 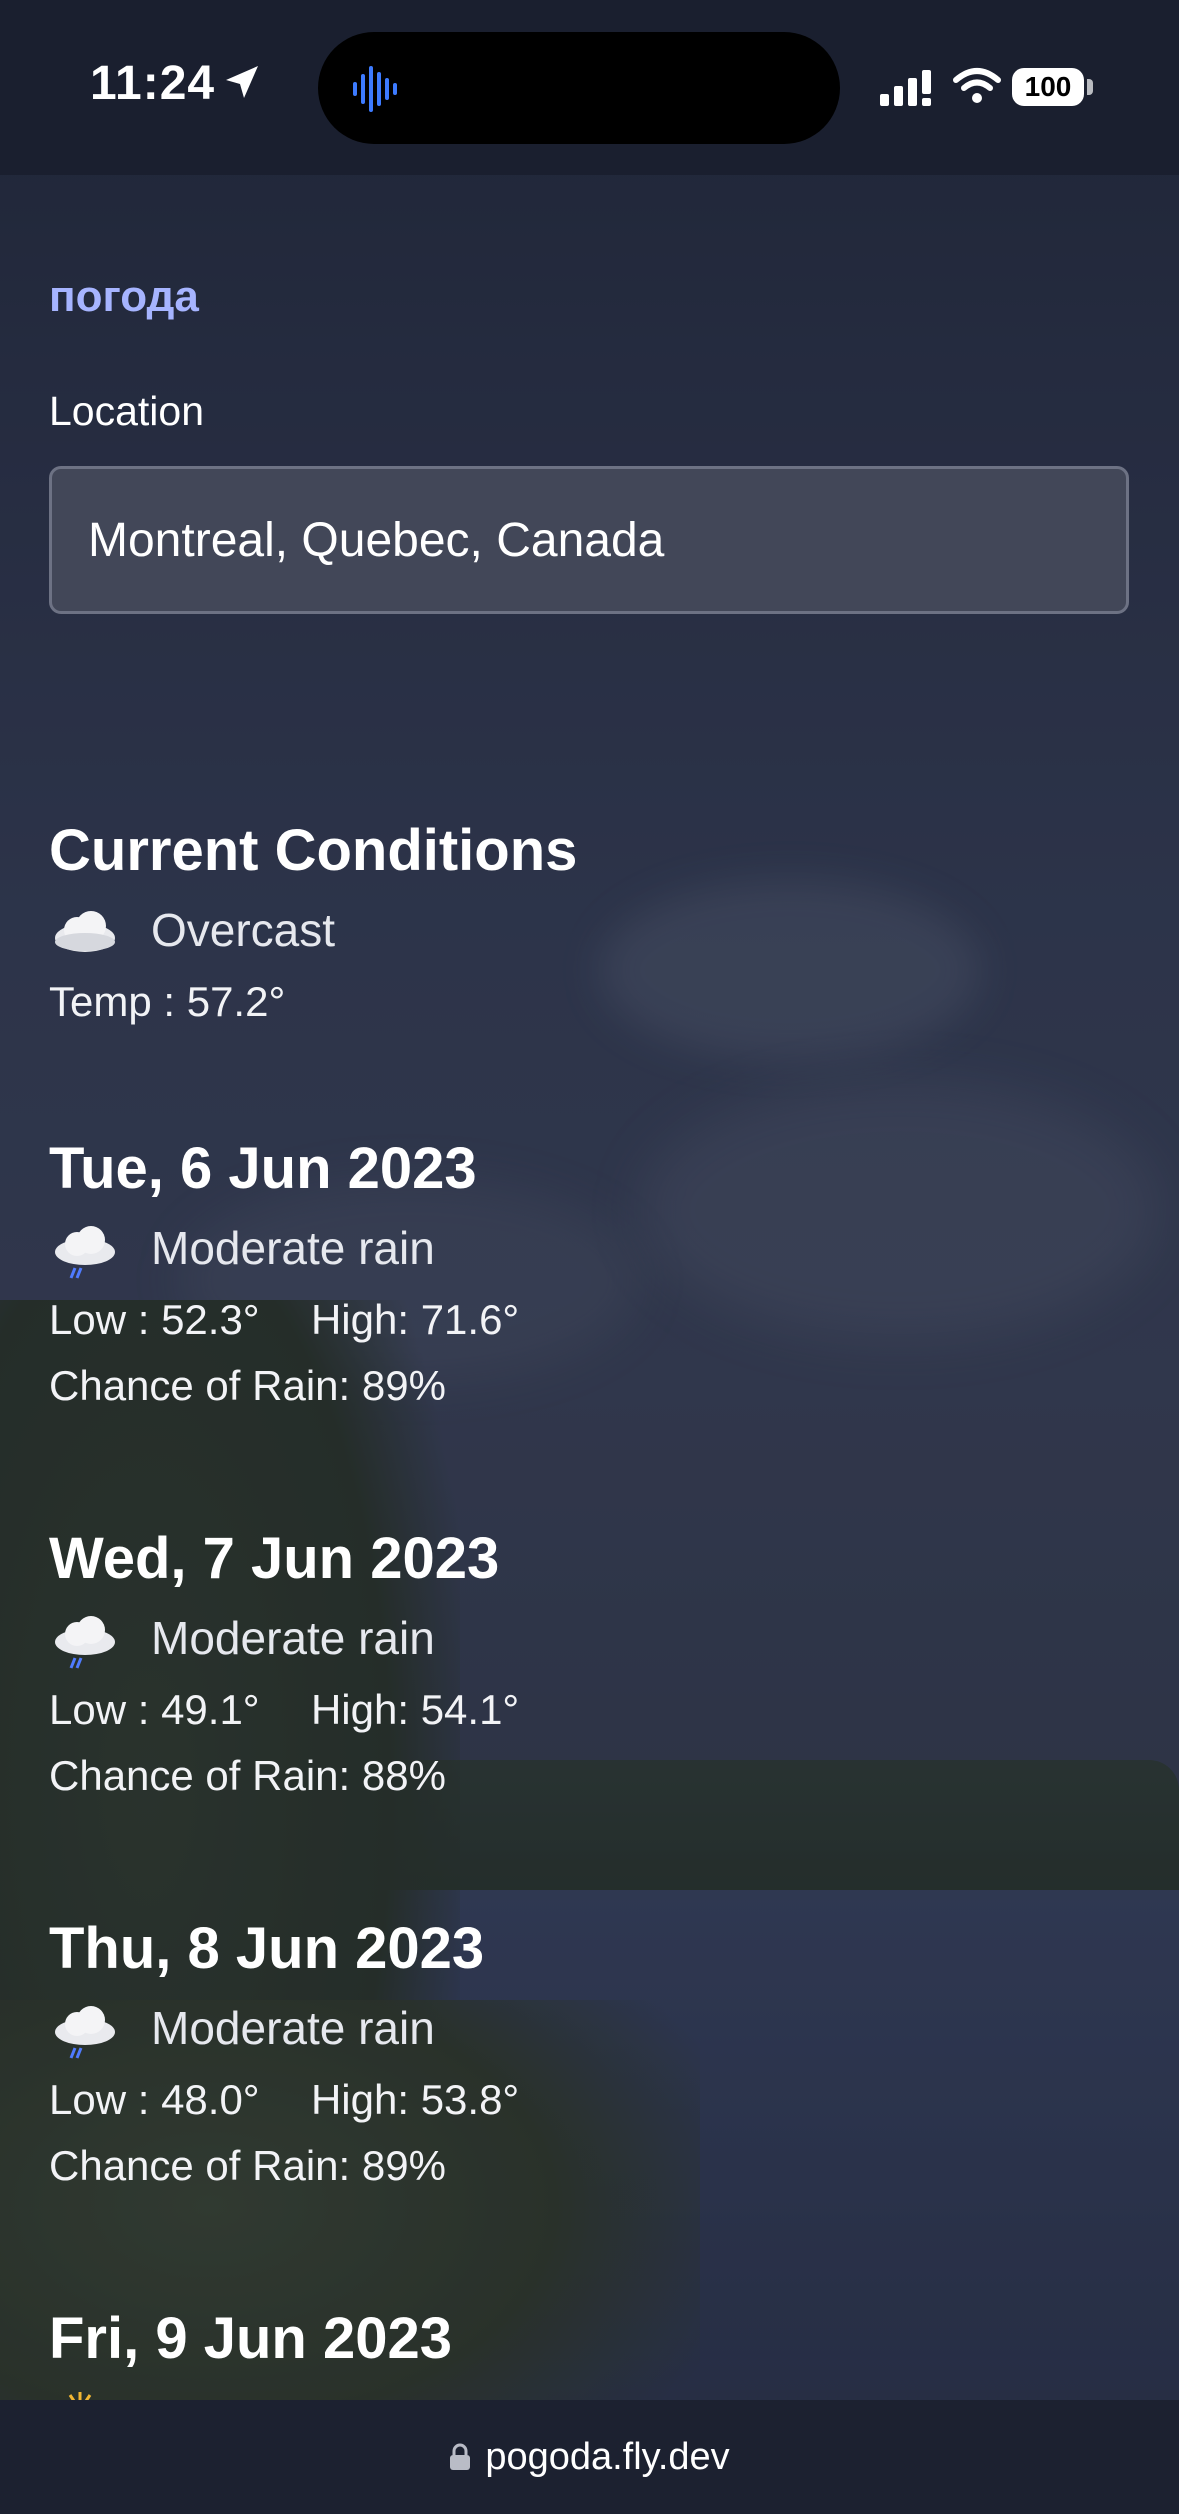 What do you see at coordinates (460, 2456) in the screenshot?
I see `lock-icon` at bounding box center [460, 2456].